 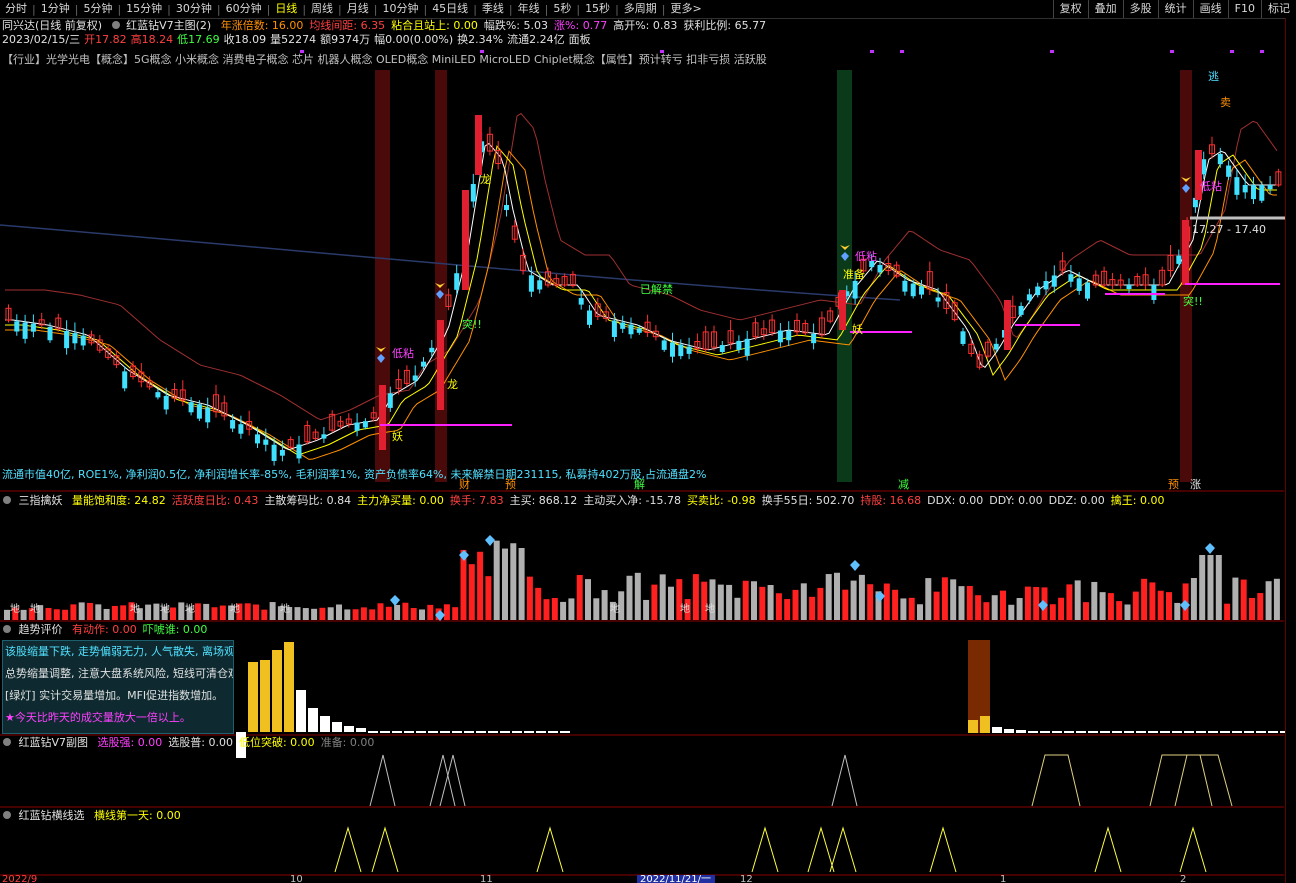 I want to click on panel3-name: 红蓝钻V7副图, so click(x=54, y=742).